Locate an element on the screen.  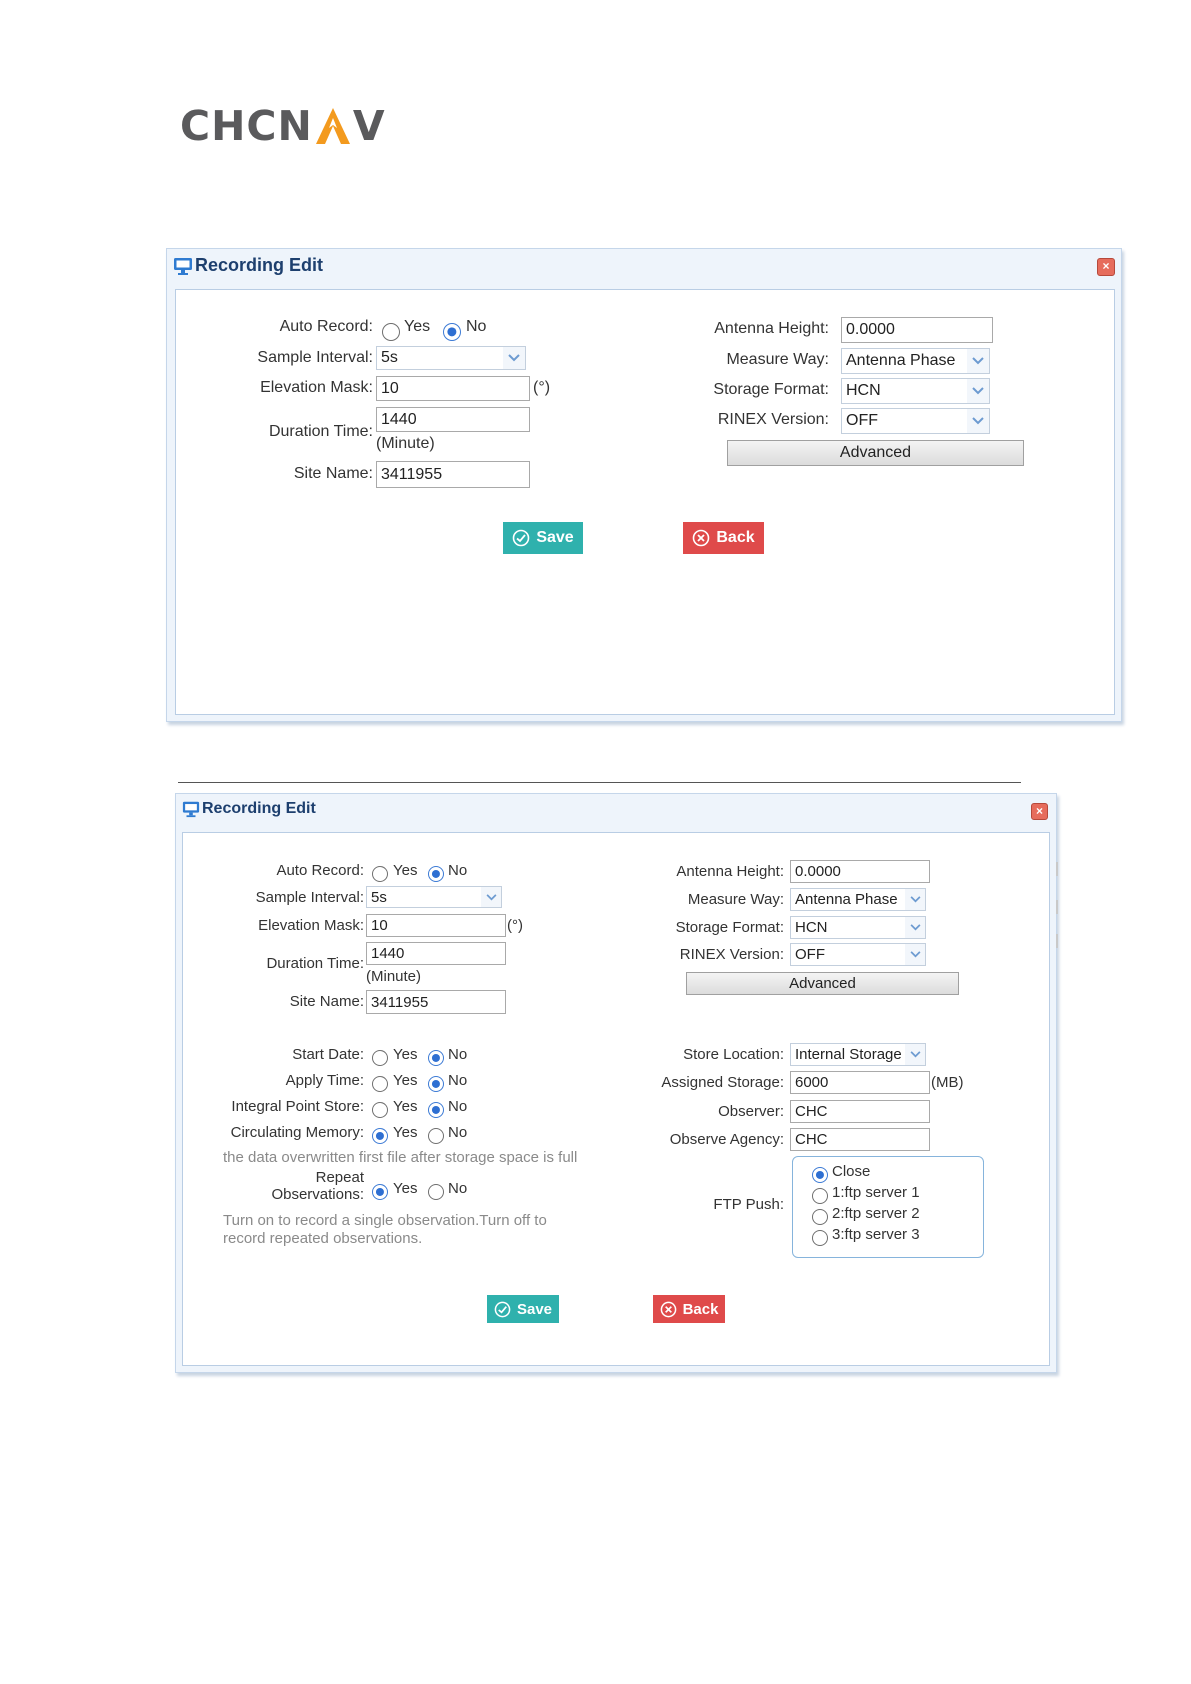
repeat-observations-yes-label: Yes is located at coordinates (405, 1188).